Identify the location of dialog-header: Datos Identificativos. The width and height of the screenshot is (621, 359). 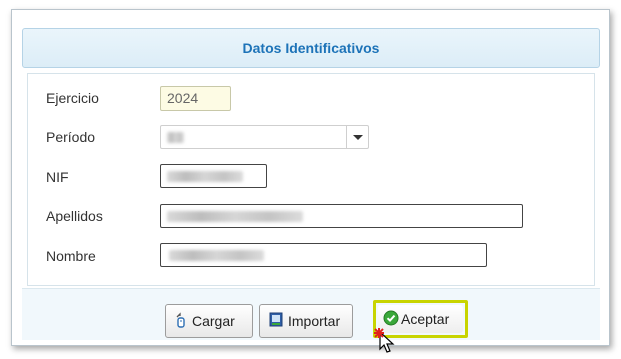
(311, 48).